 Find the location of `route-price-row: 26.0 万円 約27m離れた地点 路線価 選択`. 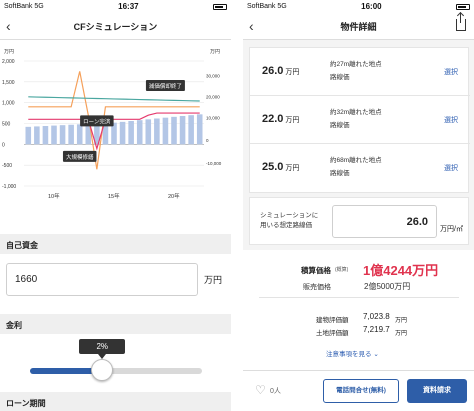

route-price-row: 26.0 万円 約27m離れた地点 路線価 選択 is located at coordinates (360, 72).